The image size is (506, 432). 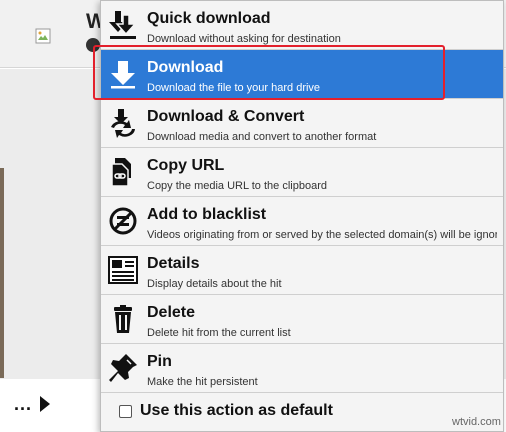 What do you see at coordinates (2, 273) in the screenshot?
I see `background-thumbnail-edge` at bounding box center [2, 273].